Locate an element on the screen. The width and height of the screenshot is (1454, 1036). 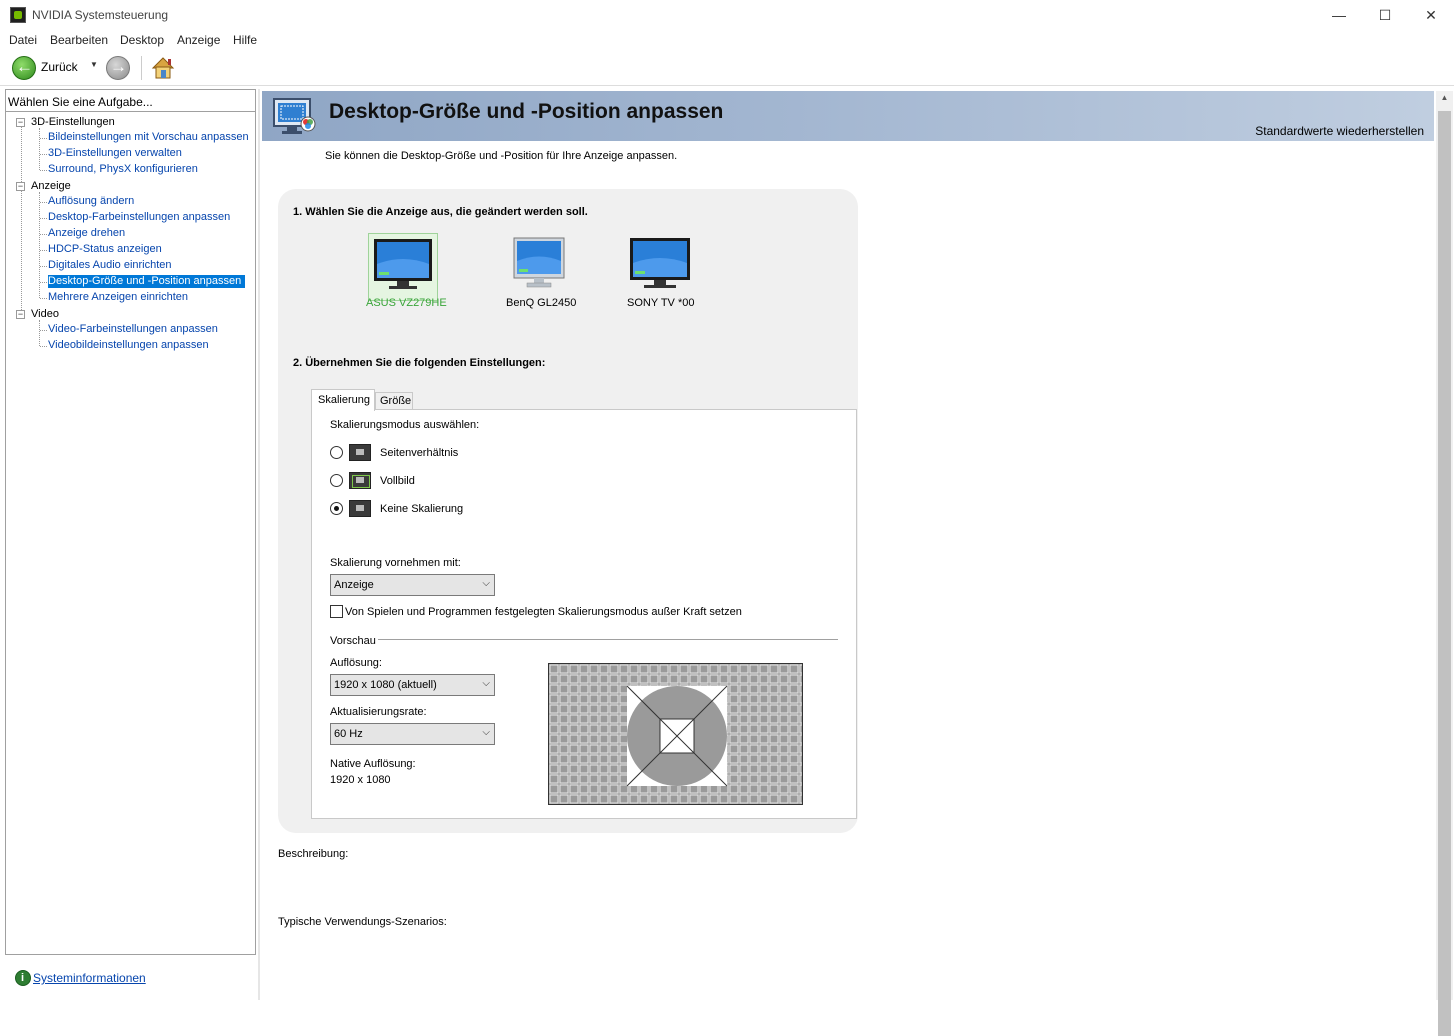
tree-item-surround-physx: Surround, PhysX konfigurieren is located at coordinates (123, 169).